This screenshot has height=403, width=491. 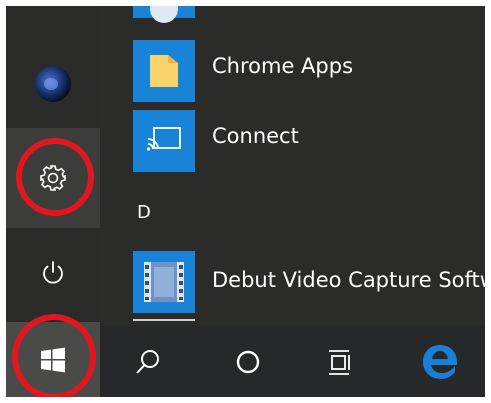 I want to click on app-tile-chrome-apps, so click(x=164, y=71).